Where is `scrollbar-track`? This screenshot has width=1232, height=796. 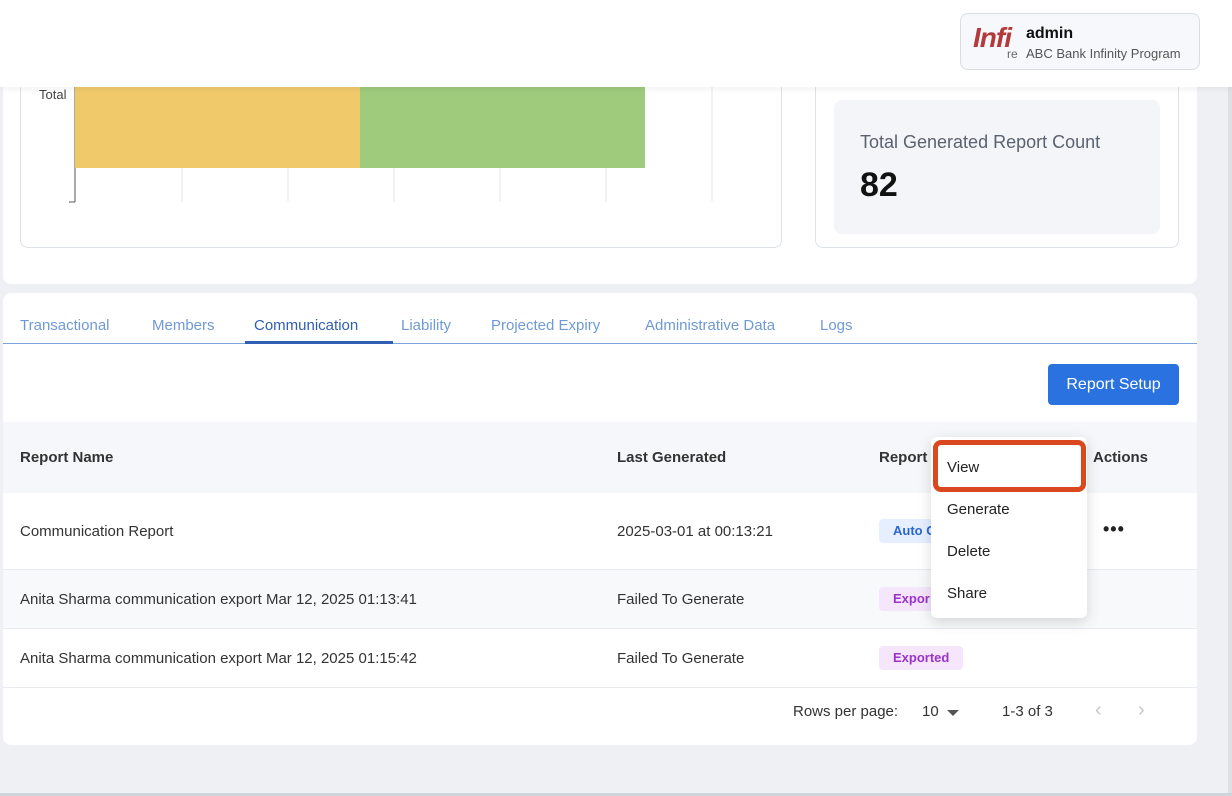
scrollbar-track is located at coordinates (1230, 440).